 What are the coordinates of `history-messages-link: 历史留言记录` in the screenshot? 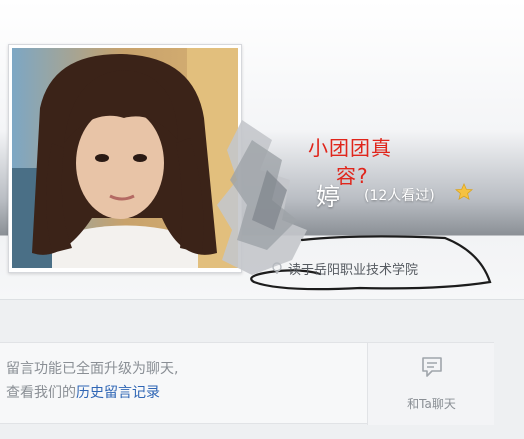 It's located at (118, 393).